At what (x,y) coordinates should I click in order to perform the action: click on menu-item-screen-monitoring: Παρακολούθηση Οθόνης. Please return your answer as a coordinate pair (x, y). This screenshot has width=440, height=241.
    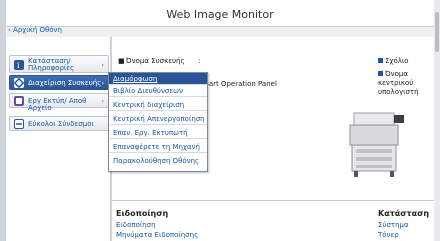
    Looking at the image, I should click on (158, 161).